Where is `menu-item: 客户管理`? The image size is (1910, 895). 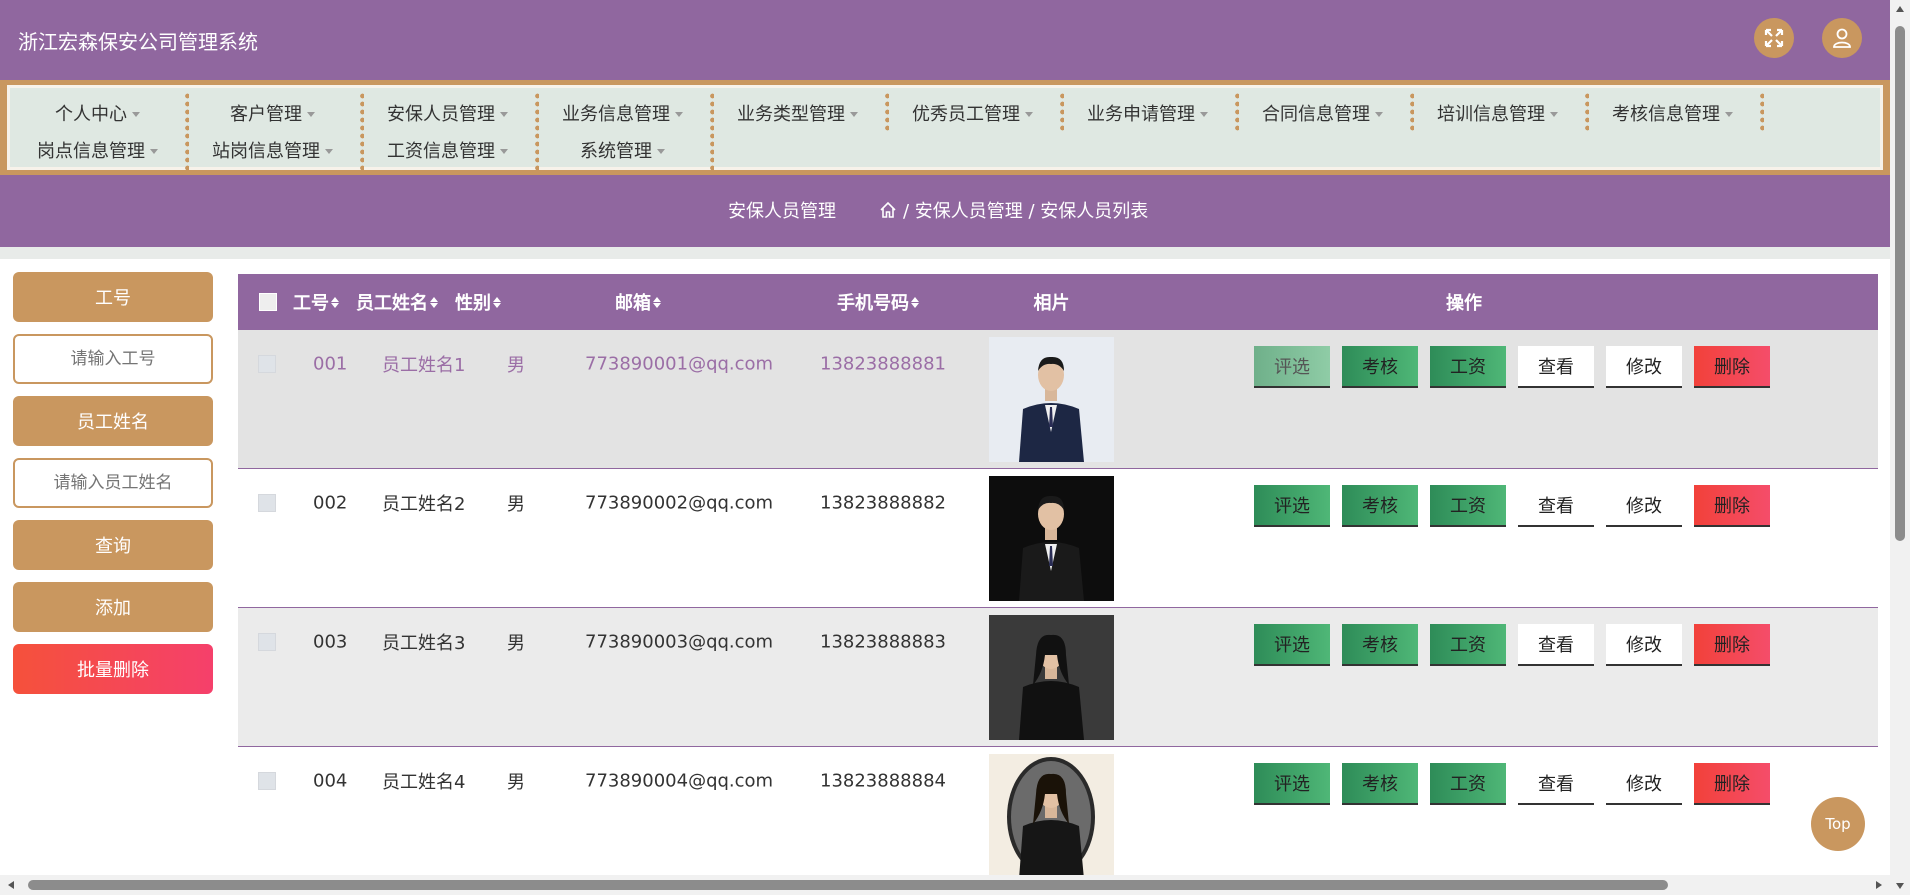 menu-item: 客户管理 is located at coordinates (272, 113).